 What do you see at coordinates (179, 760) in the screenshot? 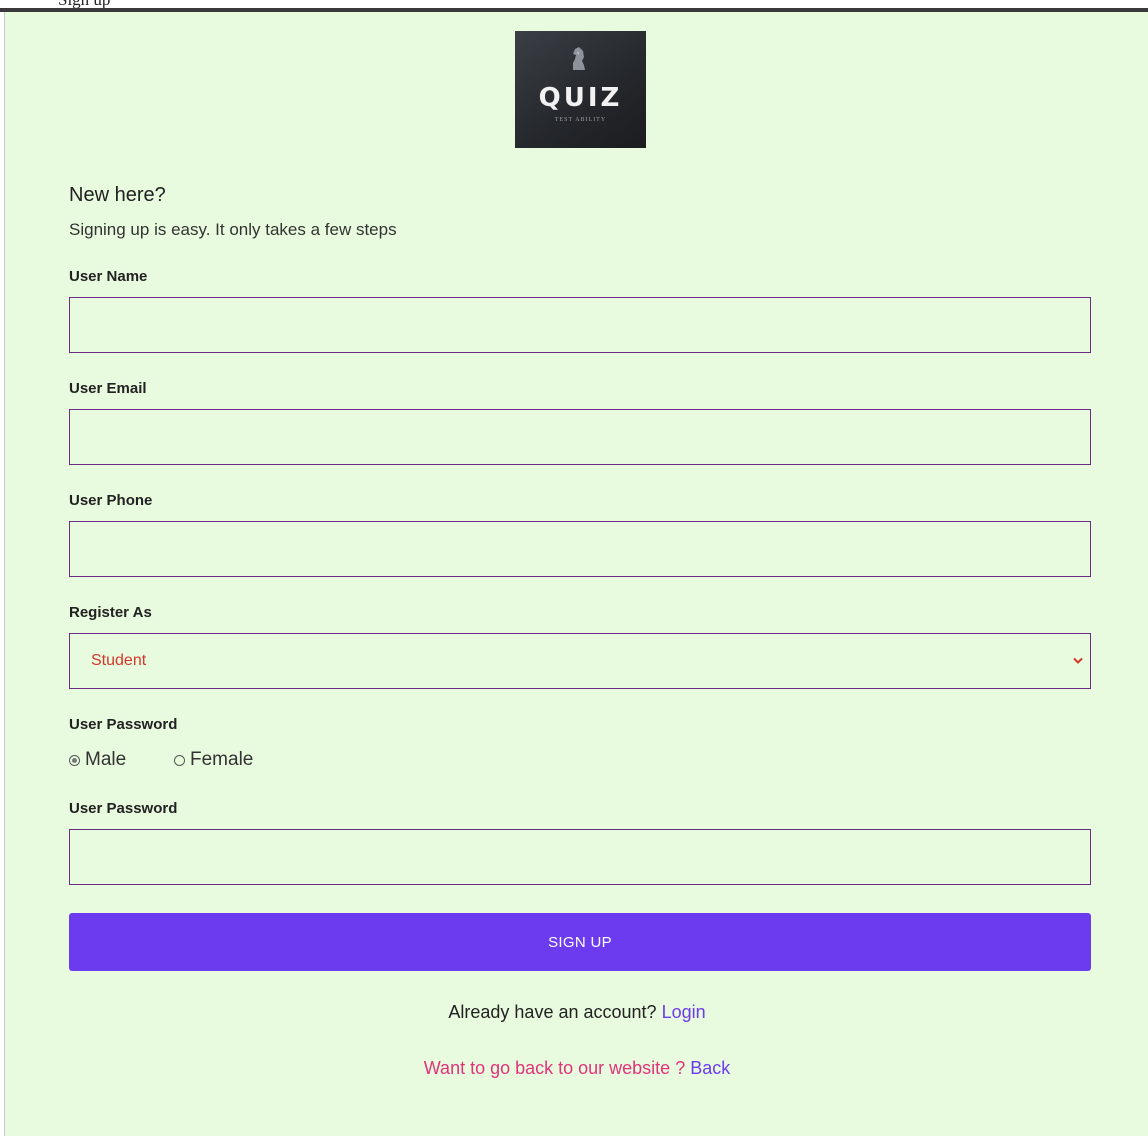
I see `radio-button-female` at bounding box center [179, 760].